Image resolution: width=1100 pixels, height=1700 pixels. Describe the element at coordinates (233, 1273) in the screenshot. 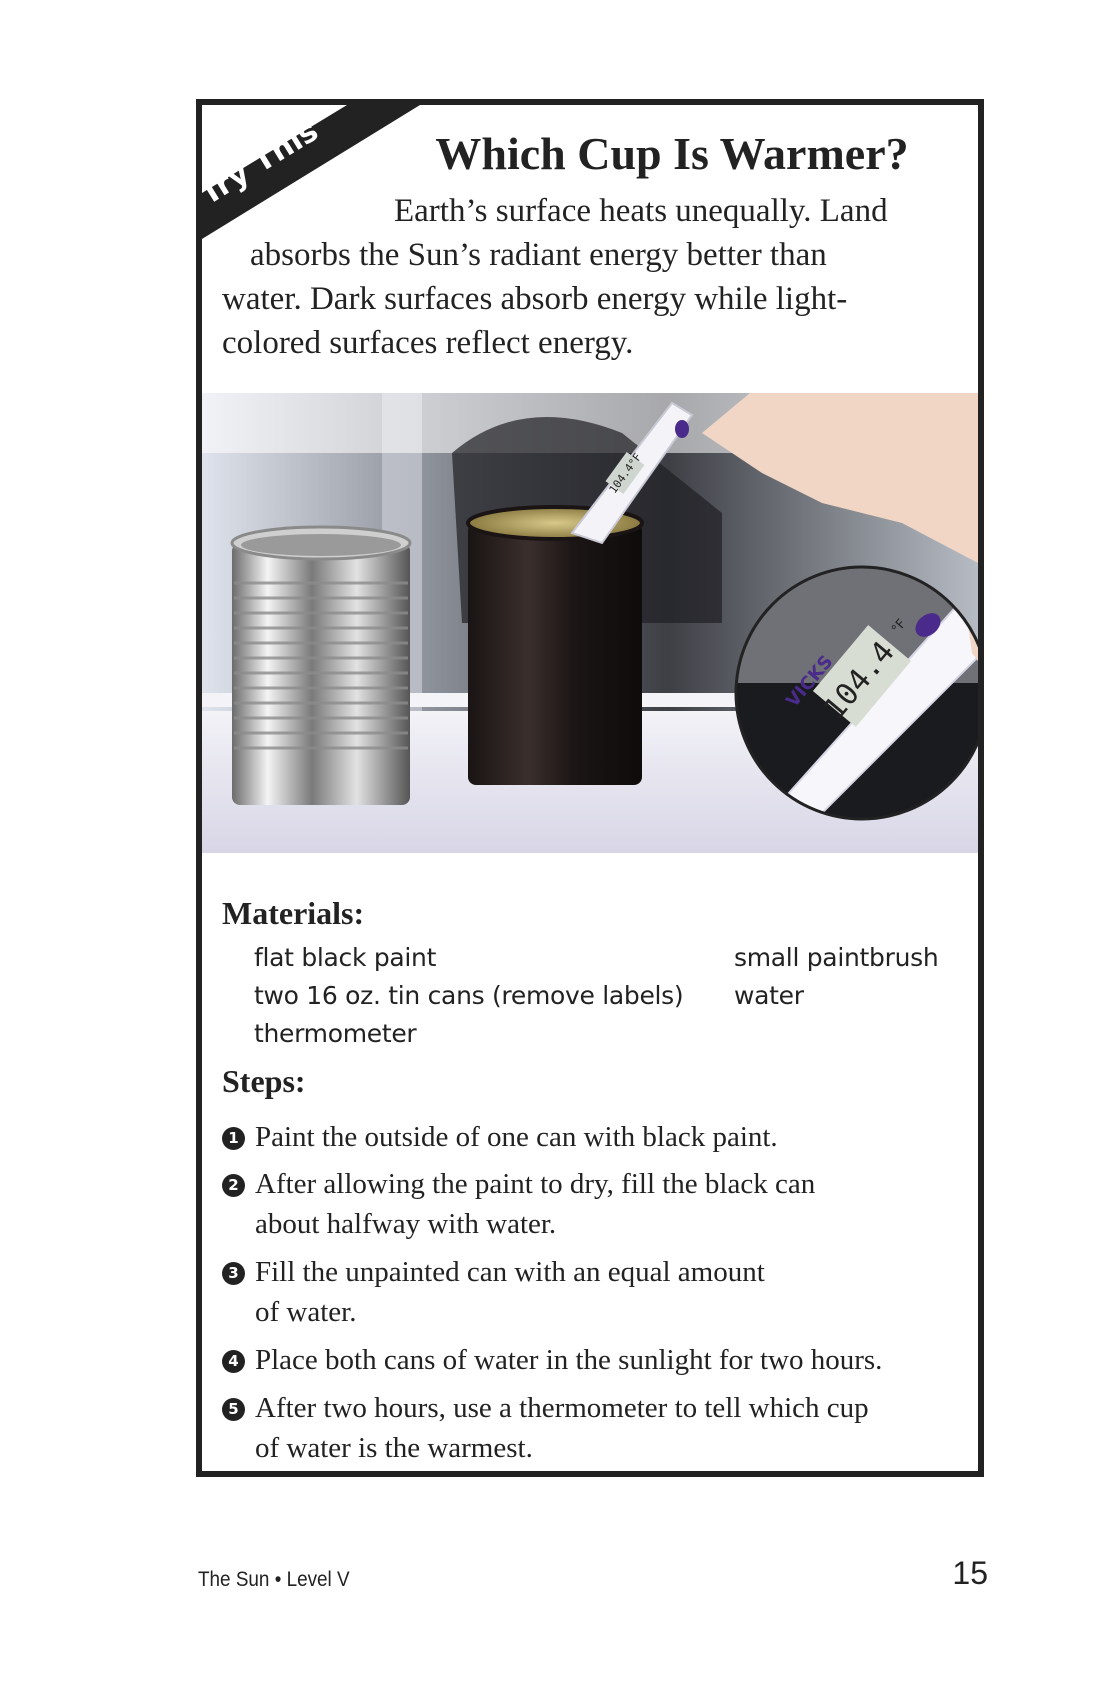

I see `step-number: 3` at that location.